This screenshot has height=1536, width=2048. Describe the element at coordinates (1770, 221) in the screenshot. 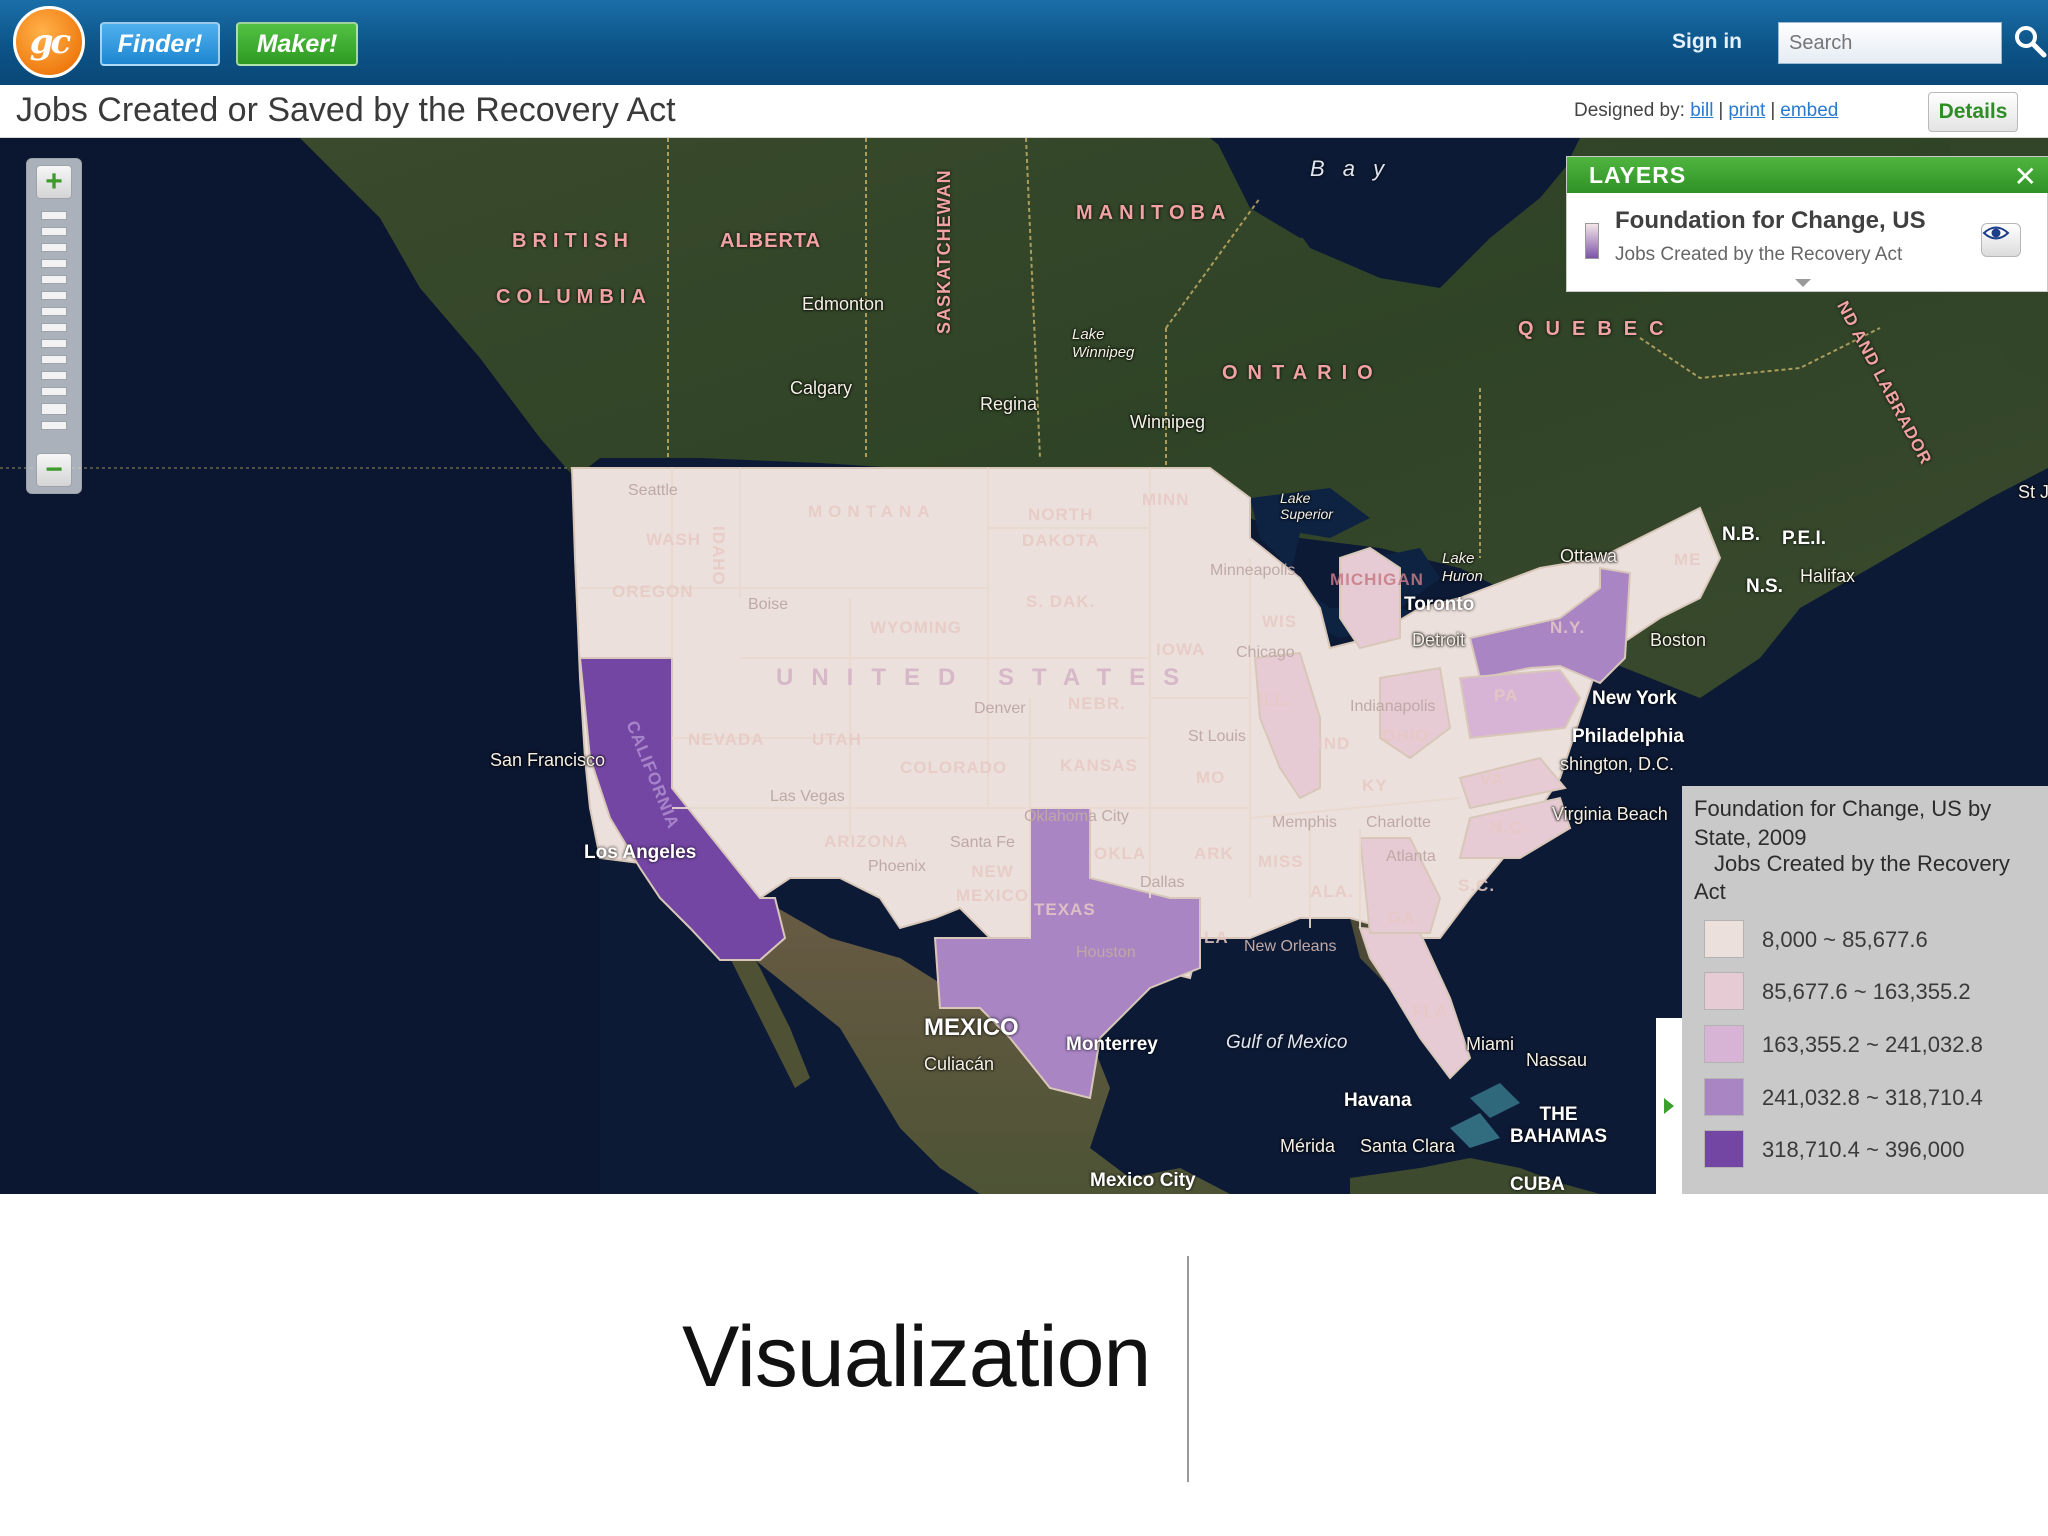

I see `layer-name: Foundation for Change, US` at that location.